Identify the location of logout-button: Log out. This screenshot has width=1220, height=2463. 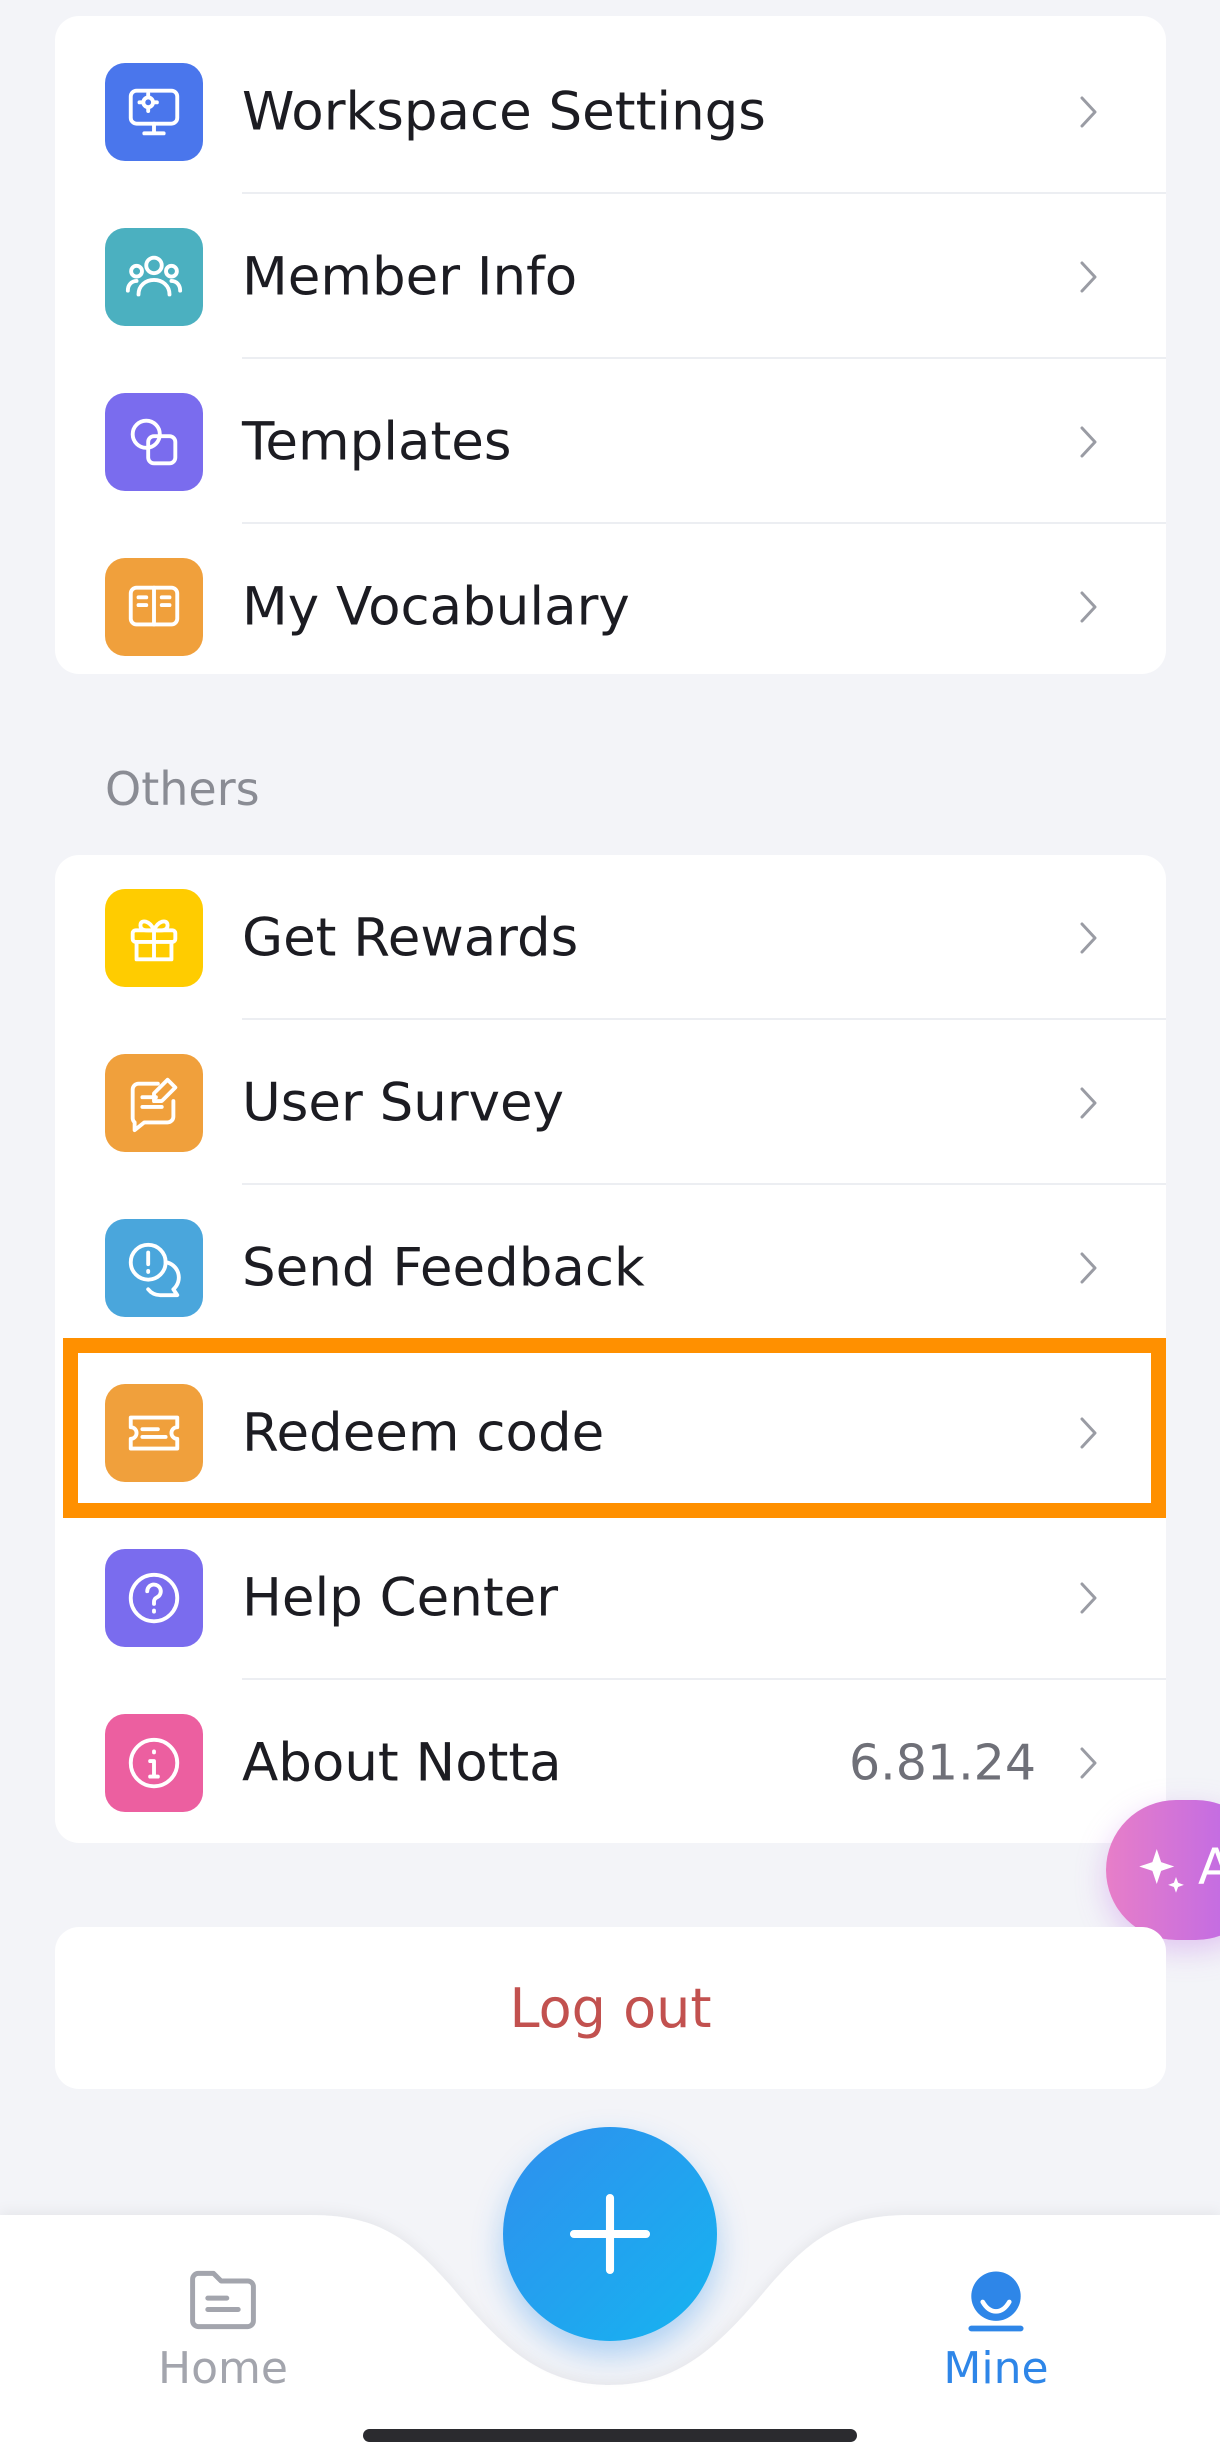
(610, 2008).